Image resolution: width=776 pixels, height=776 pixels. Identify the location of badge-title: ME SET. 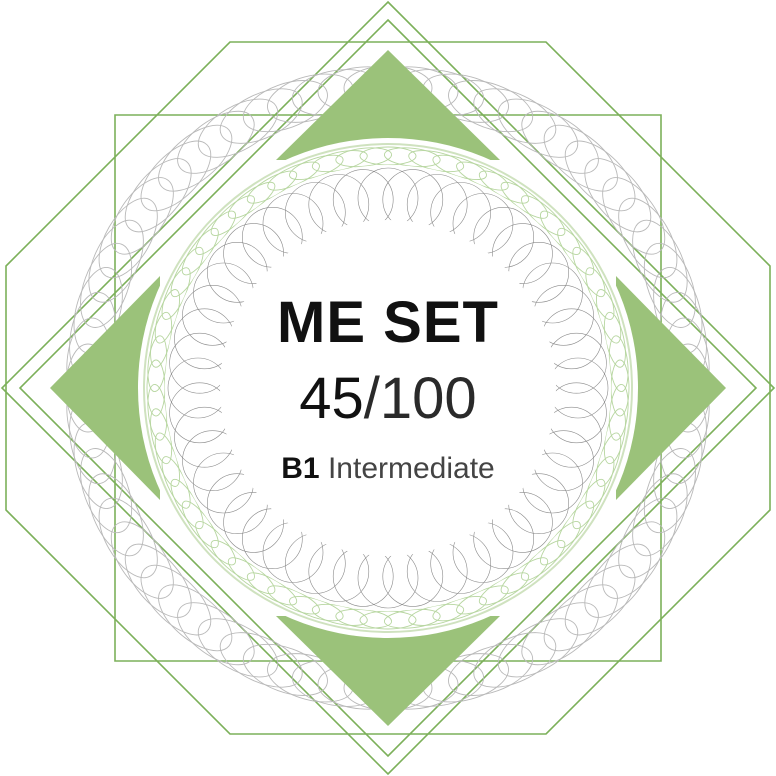
(388, 322).